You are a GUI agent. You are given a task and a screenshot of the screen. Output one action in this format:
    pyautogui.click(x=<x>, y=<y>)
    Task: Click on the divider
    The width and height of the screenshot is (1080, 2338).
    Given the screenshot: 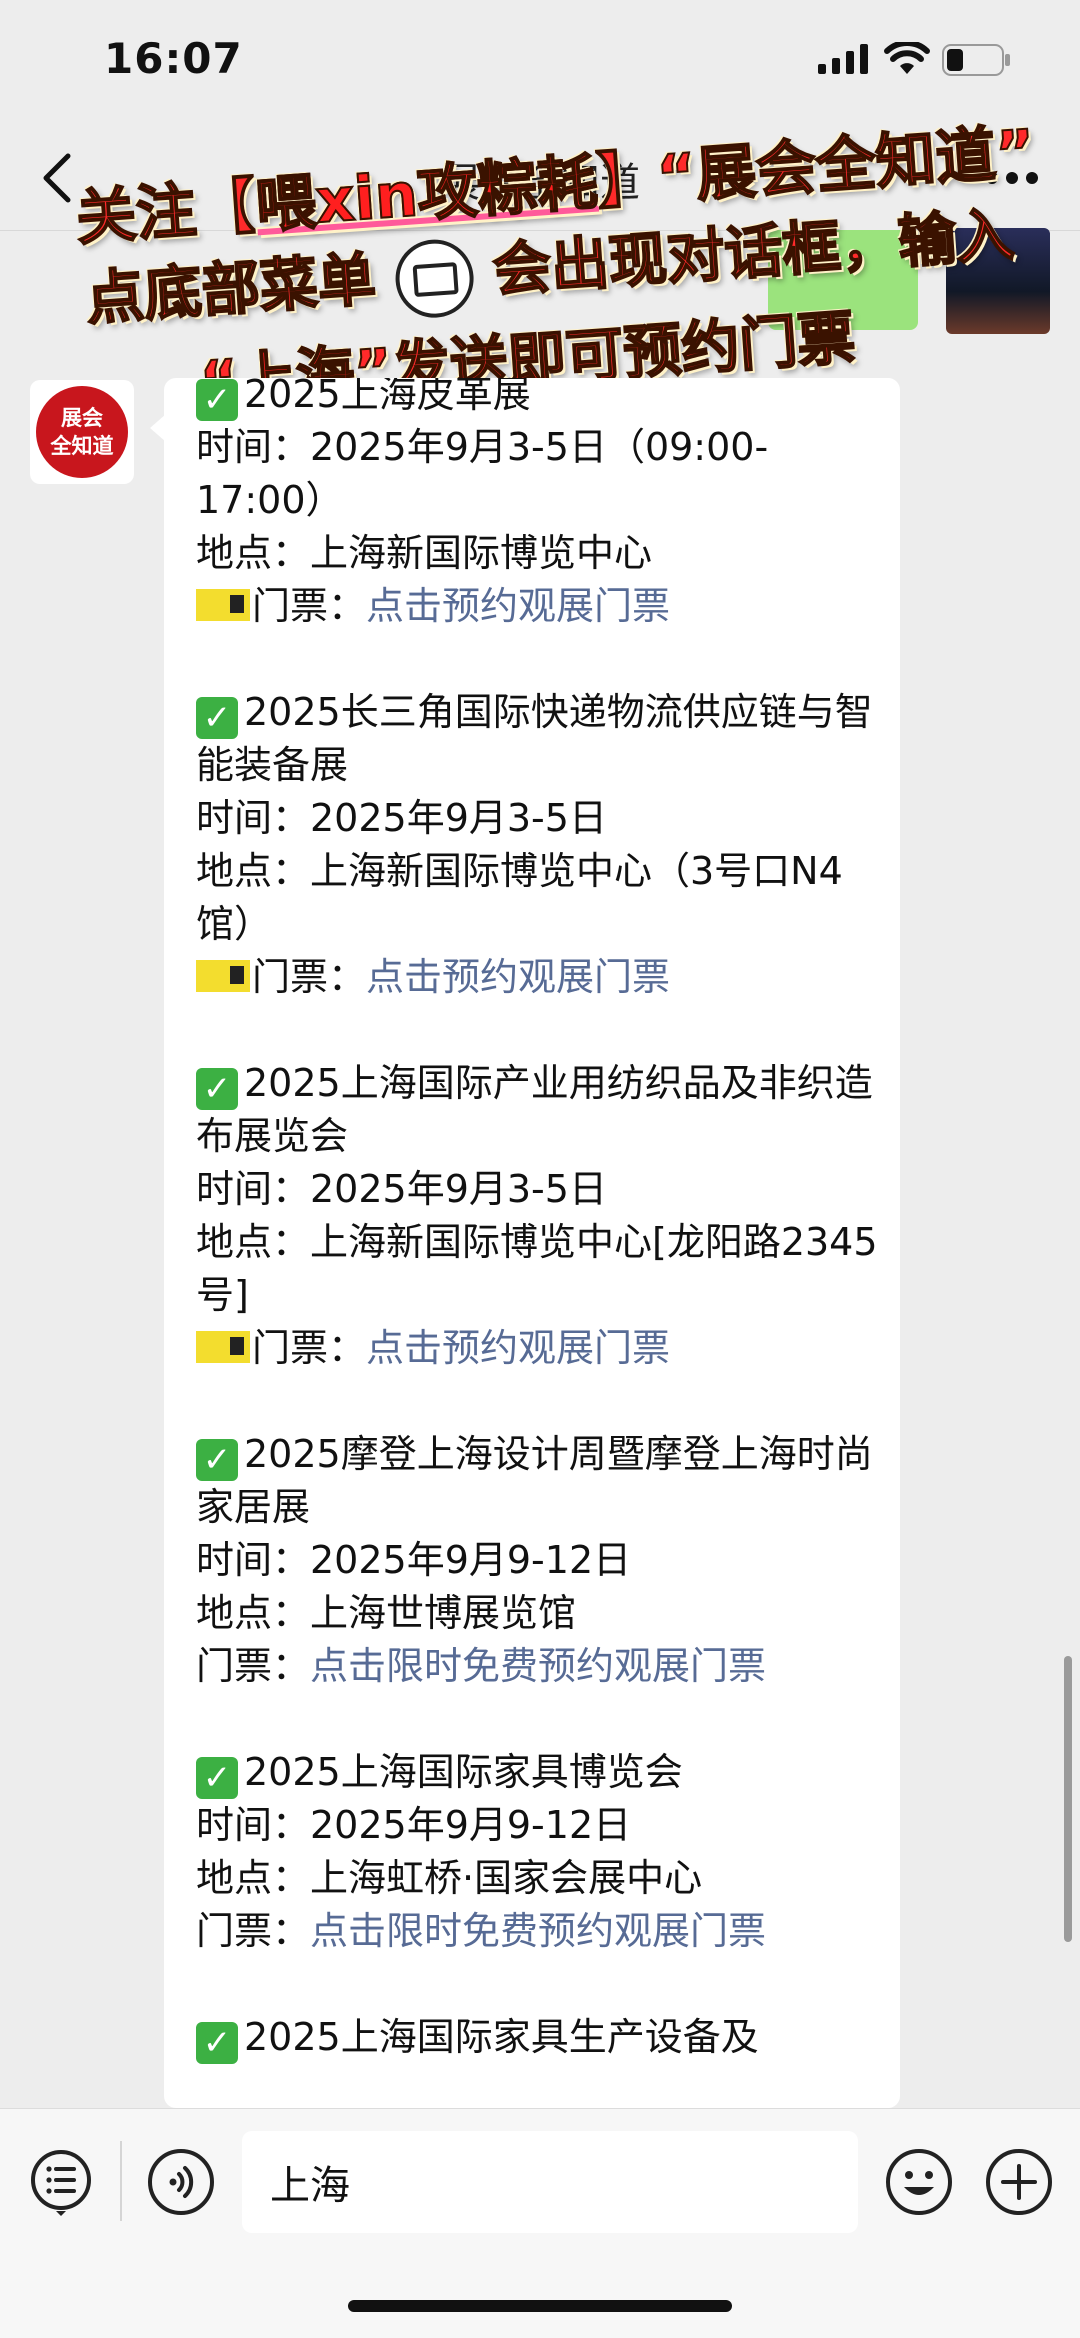 What is the action you would take?
    pyautogui.click(x=121, y=2181)
    